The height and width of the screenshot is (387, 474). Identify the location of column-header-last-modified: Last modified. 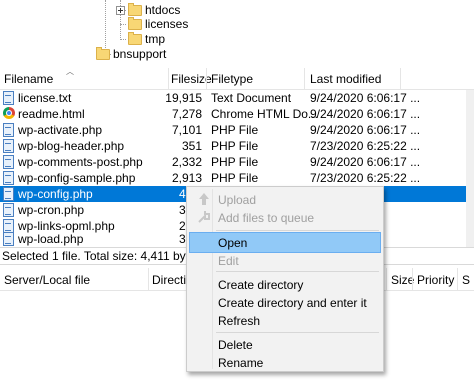
(345, 79).